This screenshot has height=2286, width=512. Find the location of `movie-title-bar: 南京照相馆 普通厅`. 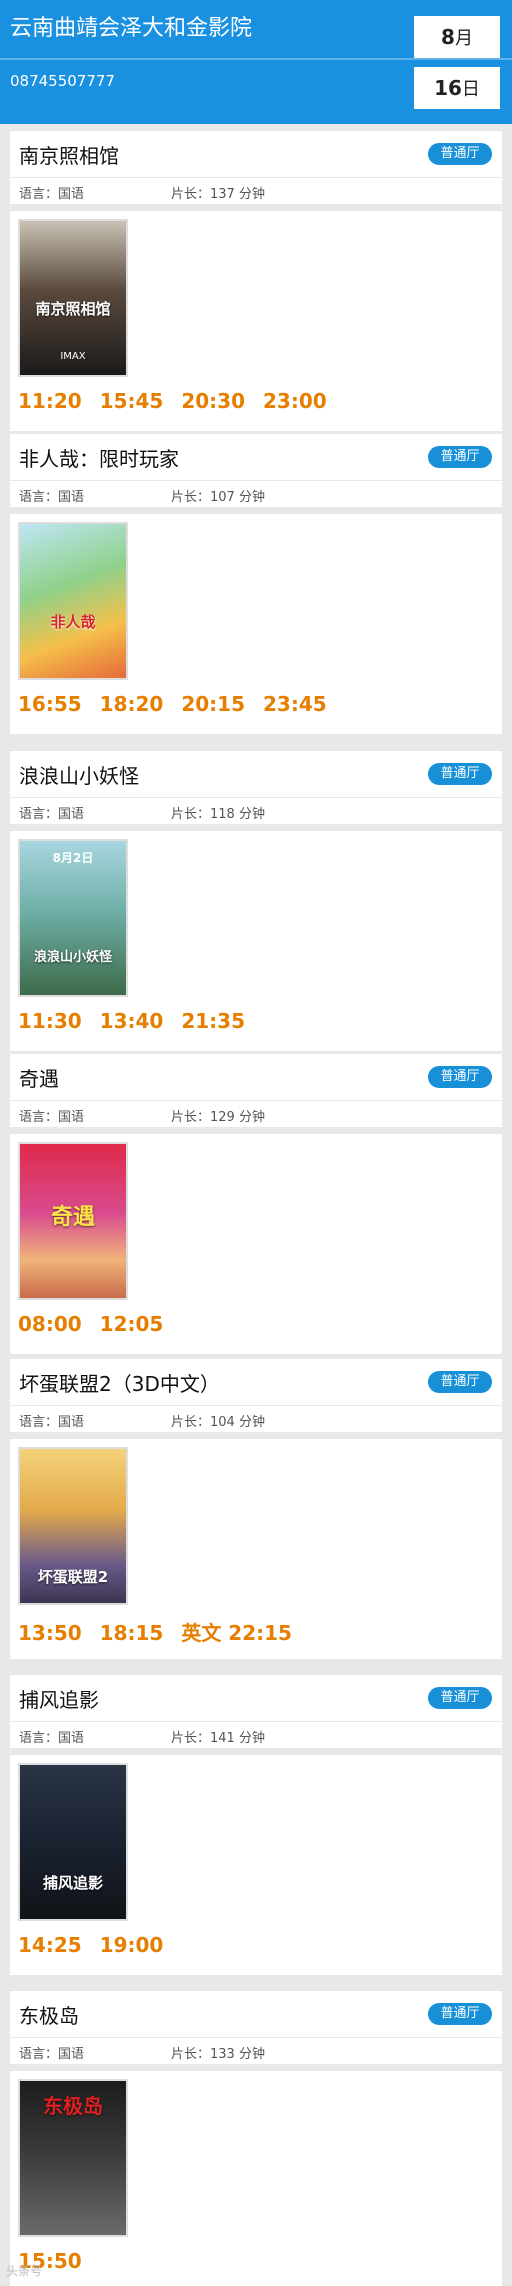

movie-title-bar: 南京照相馆 普通厅 is located at coordinates (256, 154).